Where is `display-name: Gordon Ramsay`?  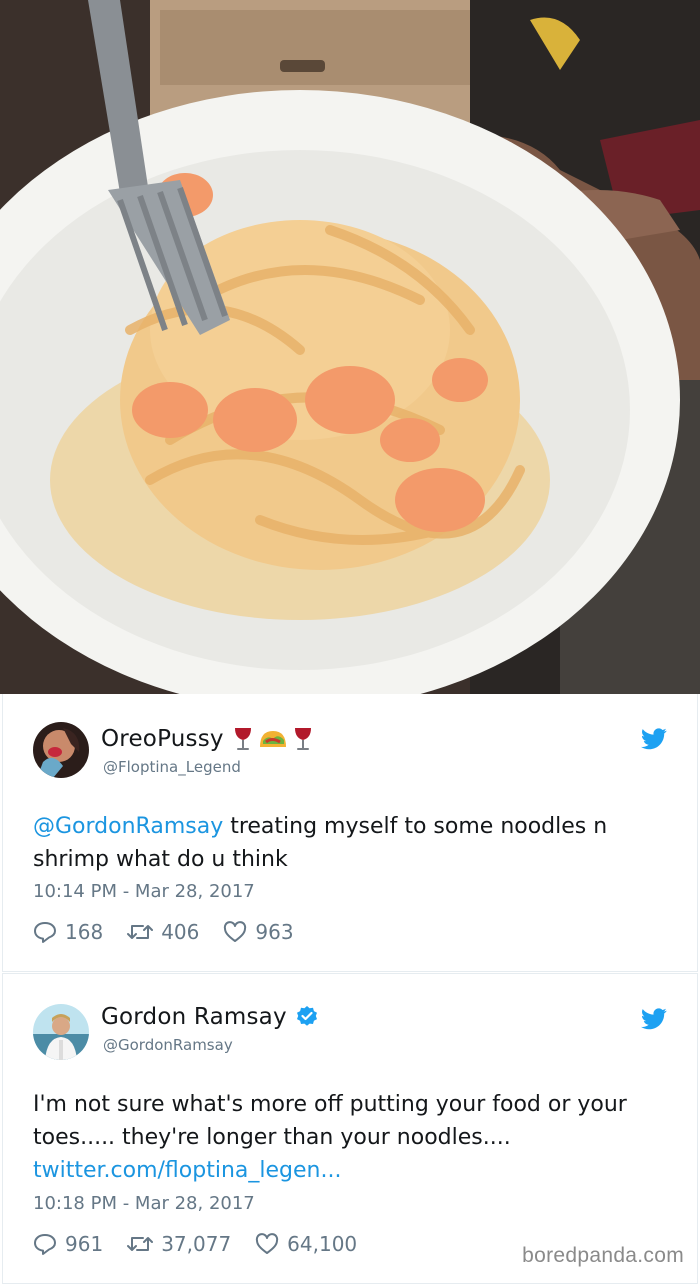 display-name: Gordon Ramsay is located at coordinates (194, 1017).